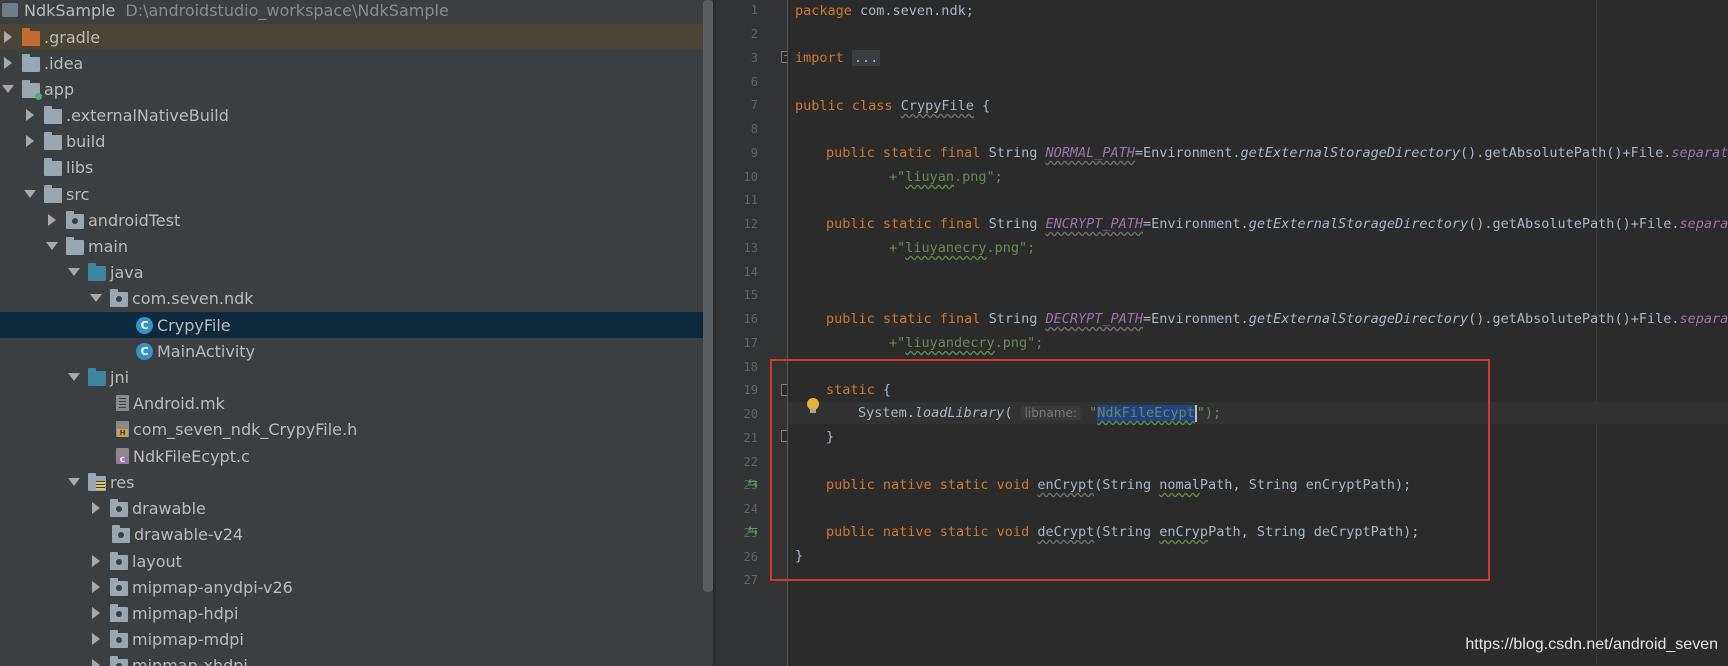 The image size is (1728, 666). What do you see at coordinates (122, 482) in the screenshot?
I see `tree-label: res` at bounding box center [122, 482].